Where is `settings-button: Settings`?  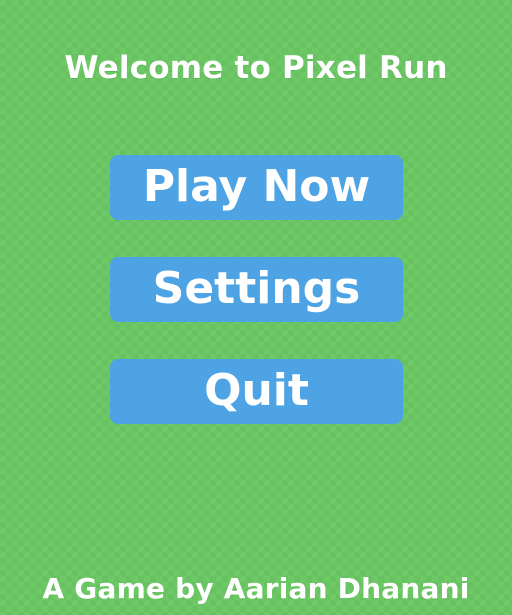 settings-button: Settings is located at coordinates (256, 289).